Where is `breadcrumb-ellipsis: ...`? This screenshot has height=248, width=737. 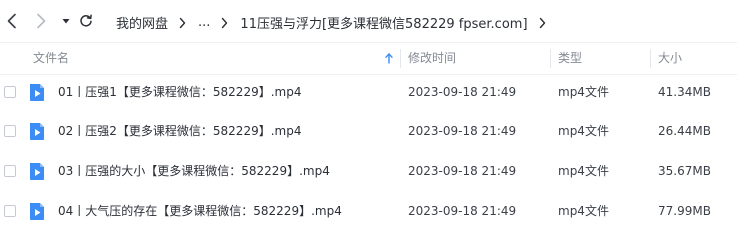 breadcrumb-ellipsis: ... is located at coordinates (204, 22).